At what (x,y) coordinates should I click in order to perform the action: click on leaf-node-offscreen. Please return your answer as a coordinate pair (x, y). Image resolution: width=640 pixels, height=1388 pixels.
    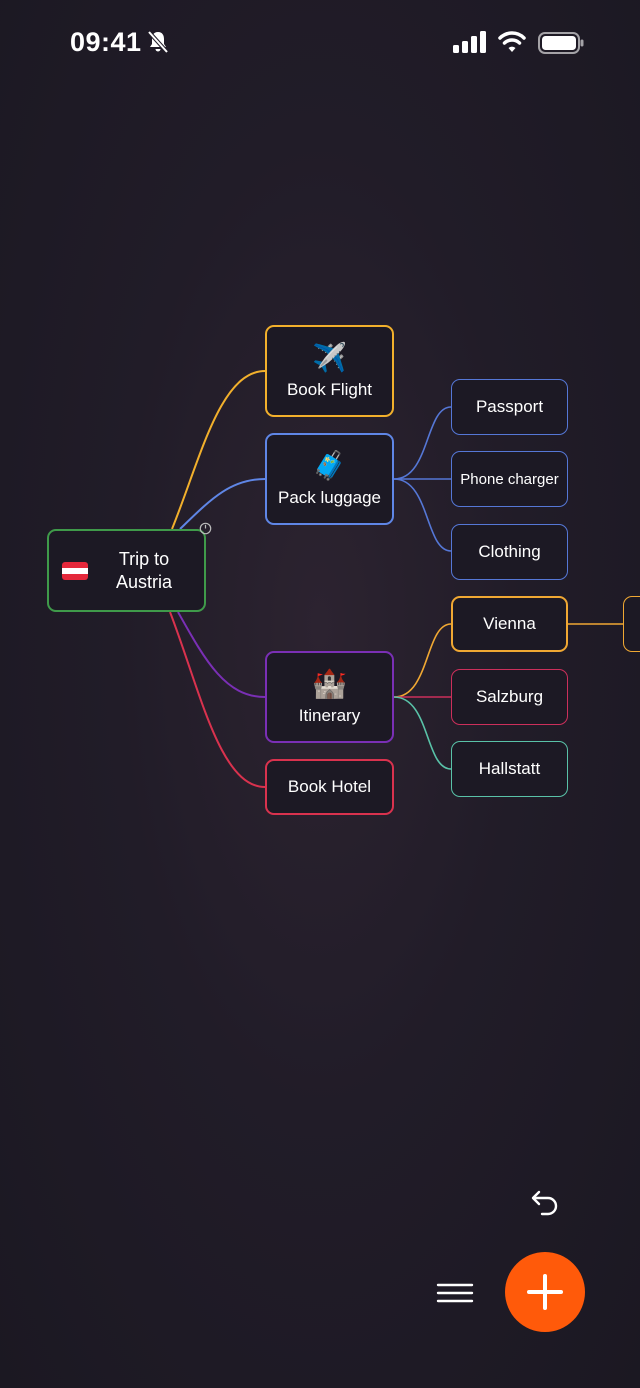
    Looking at the image, I should click on (631, 624).